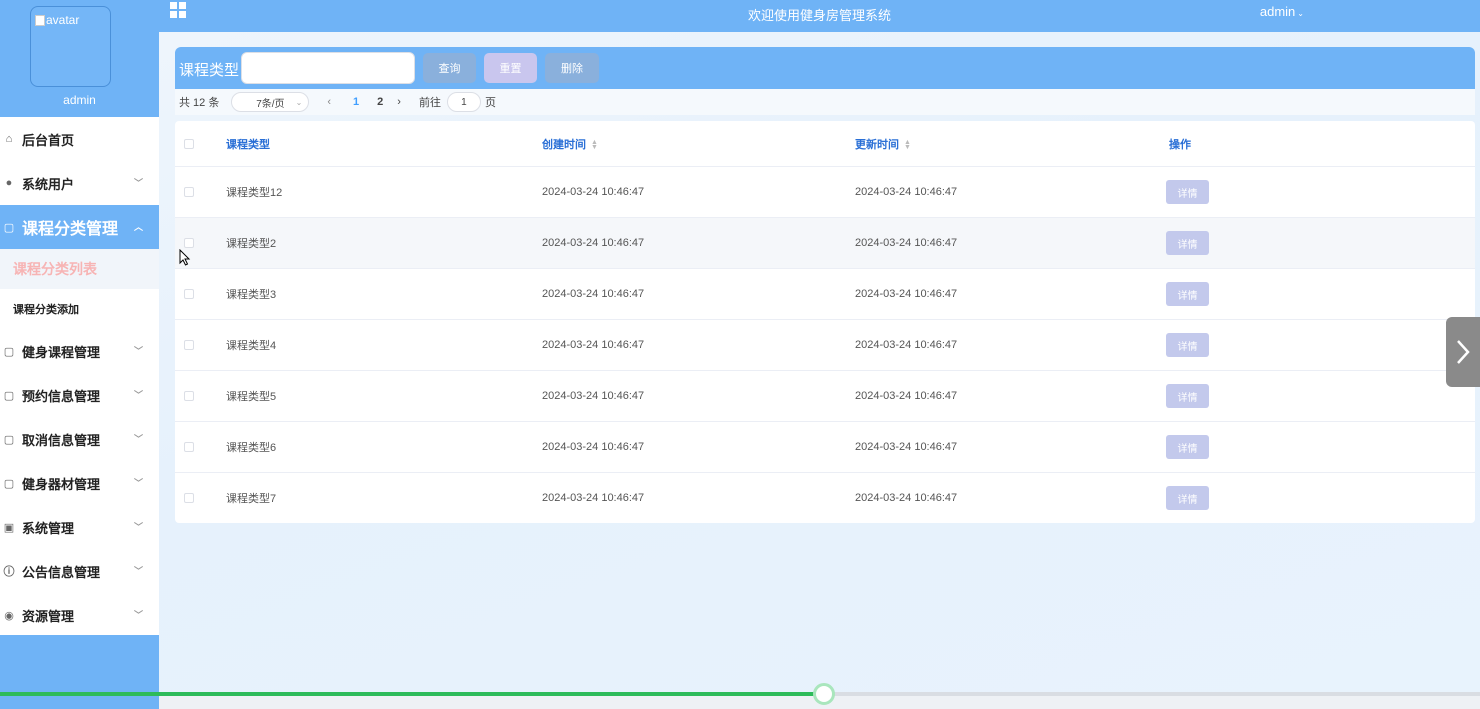 This screenshot has height=709, width=1480. What do you see at coordinates (251, 346) in the screenshot?
I see `course-type-cell: 课程类型4` at bounding box center [251, 346].